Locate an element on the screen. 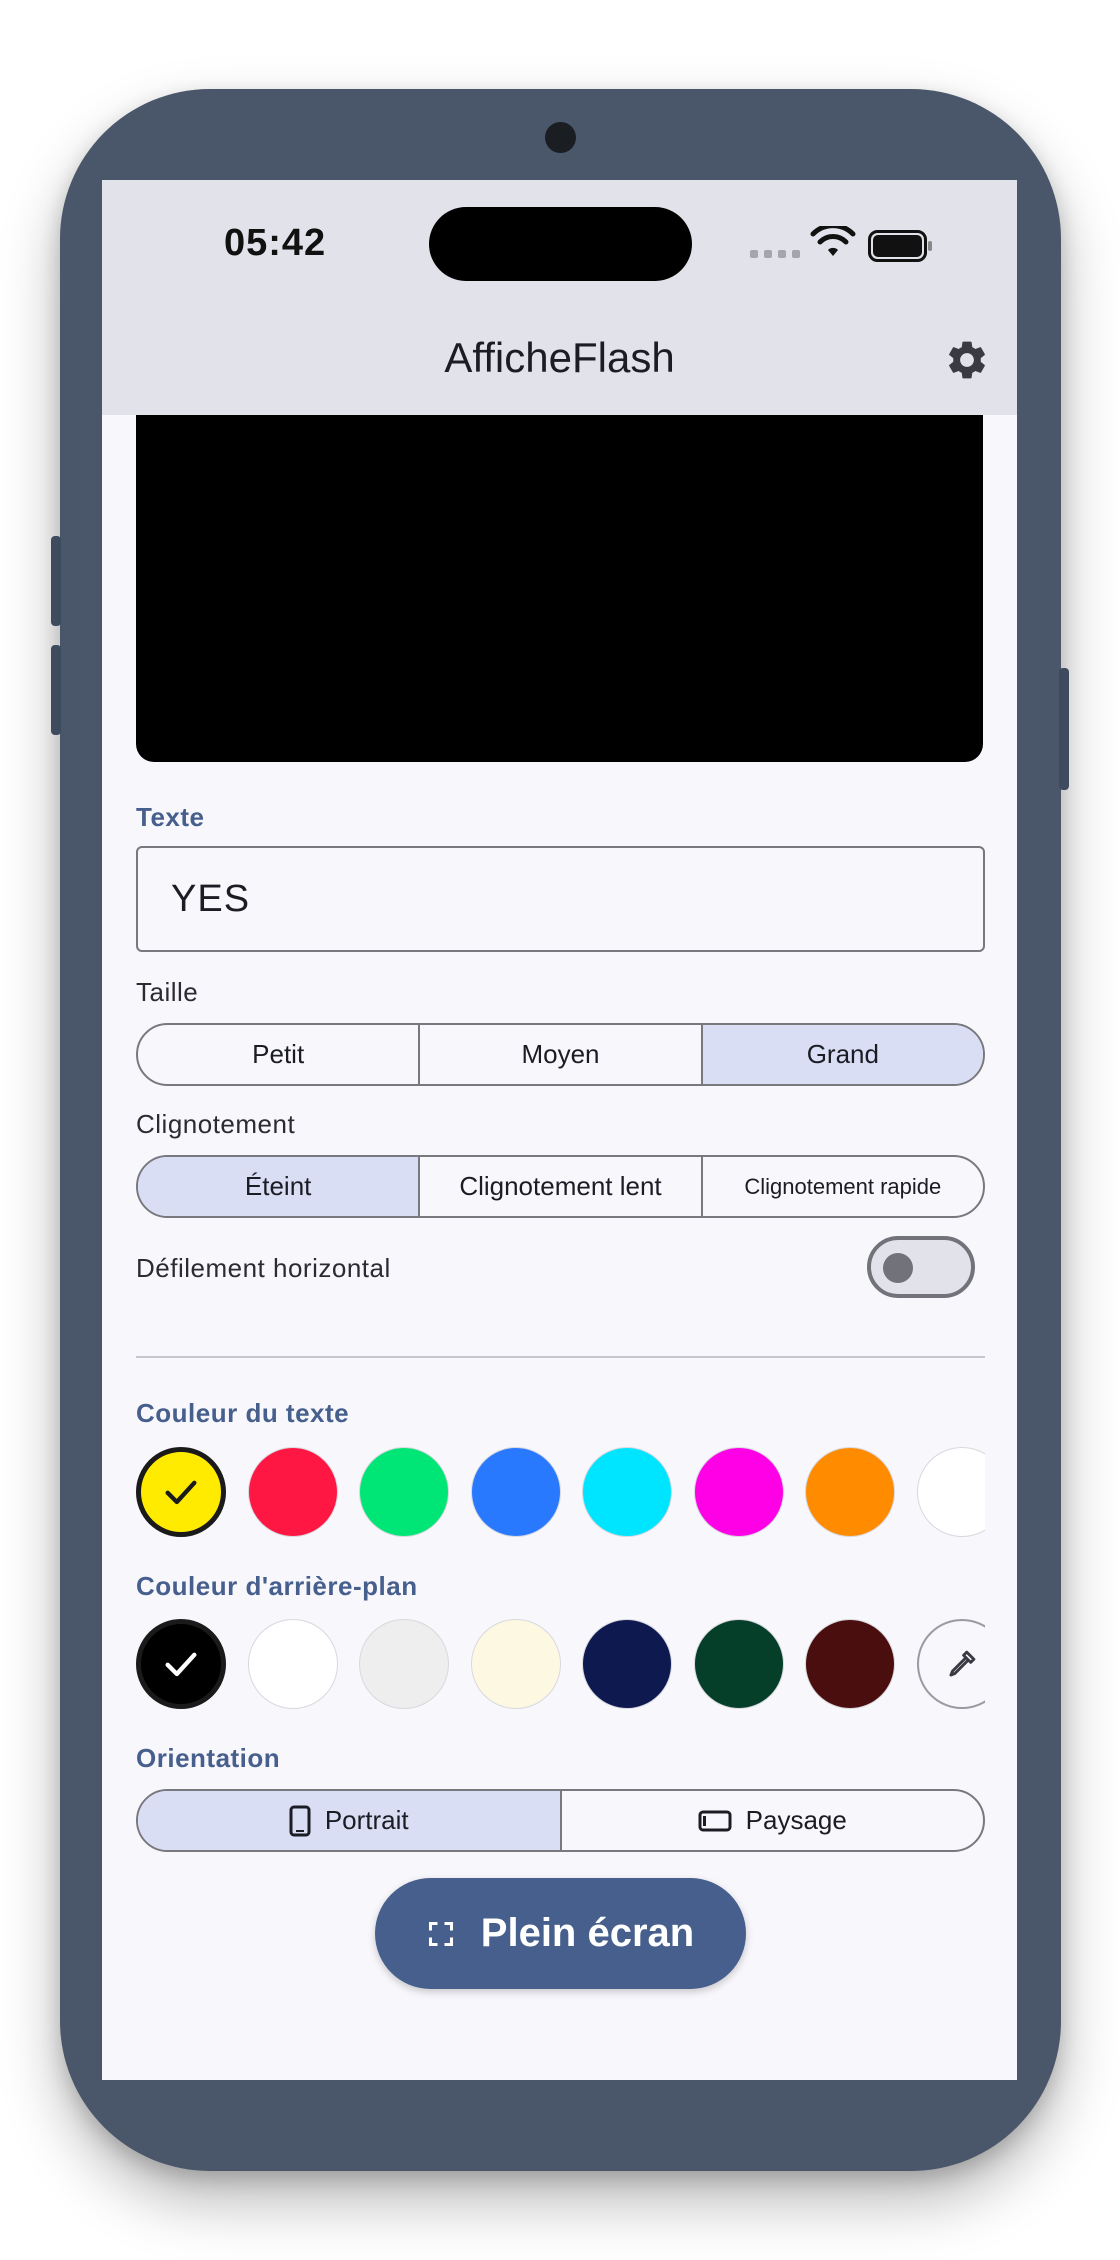 This screenshot has width=1120, height=2260. gear-icon is located at coordinates (967, 360).